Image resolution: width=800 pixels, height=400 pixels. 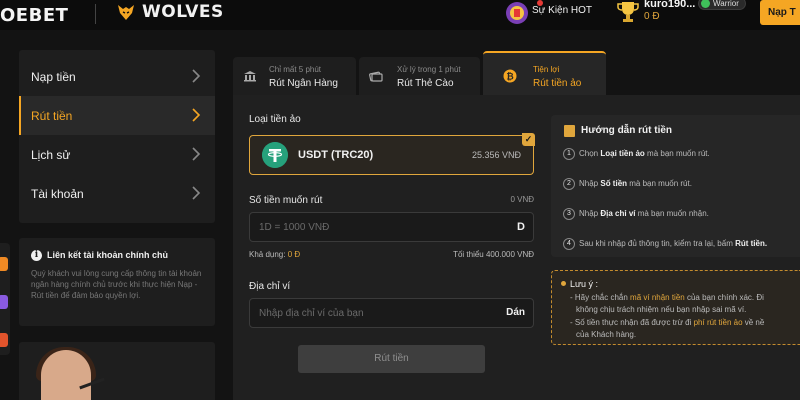 I want to click on trophy-icon, so click(x=628, y=12).